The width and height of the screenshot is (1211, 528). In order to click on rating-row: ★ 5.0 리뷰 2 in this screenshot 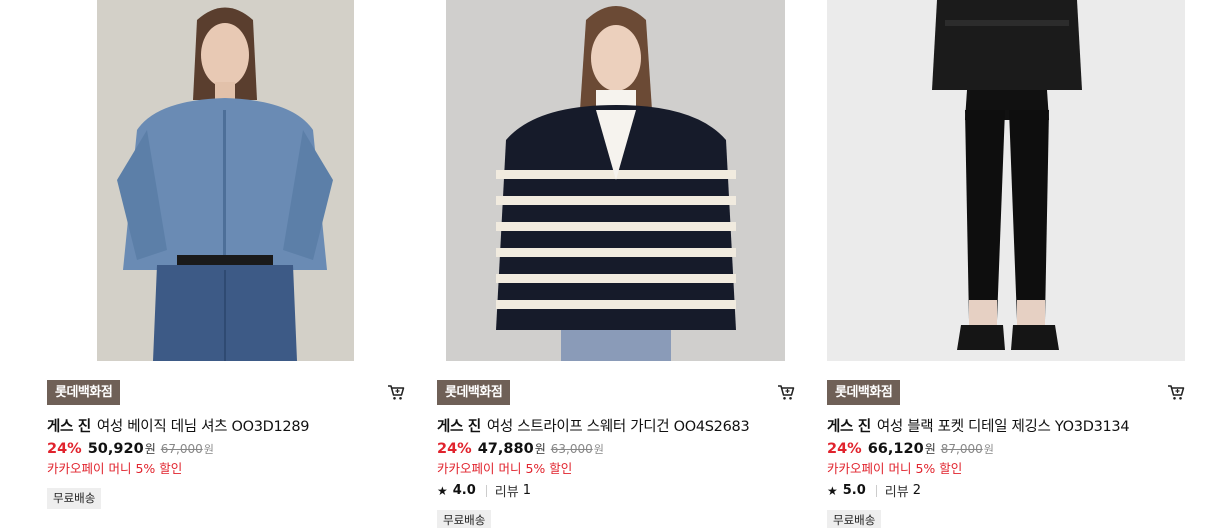, I will do `click(874, 490)`.